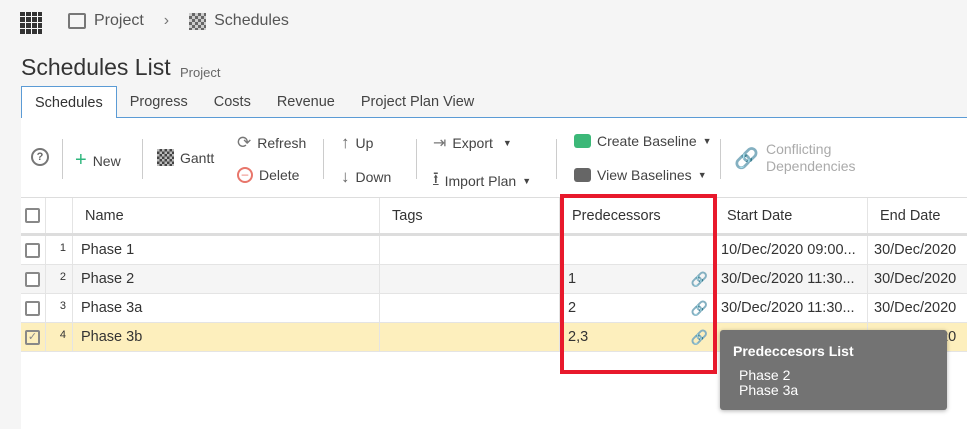 This screenshot has width=967, height=429. Describe the element at coordinates (440, 143) in the screenshot. I see `export-icon: ⇥` at that location.